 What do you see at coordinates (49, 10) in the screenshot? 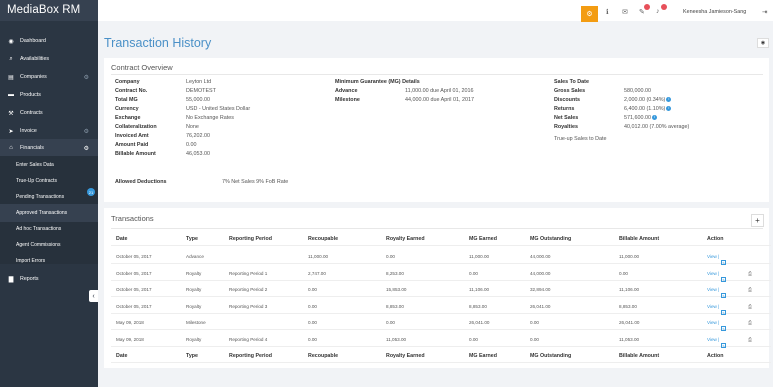
I see `app-title: MediaBox RM` at bounding box center [49, 10].